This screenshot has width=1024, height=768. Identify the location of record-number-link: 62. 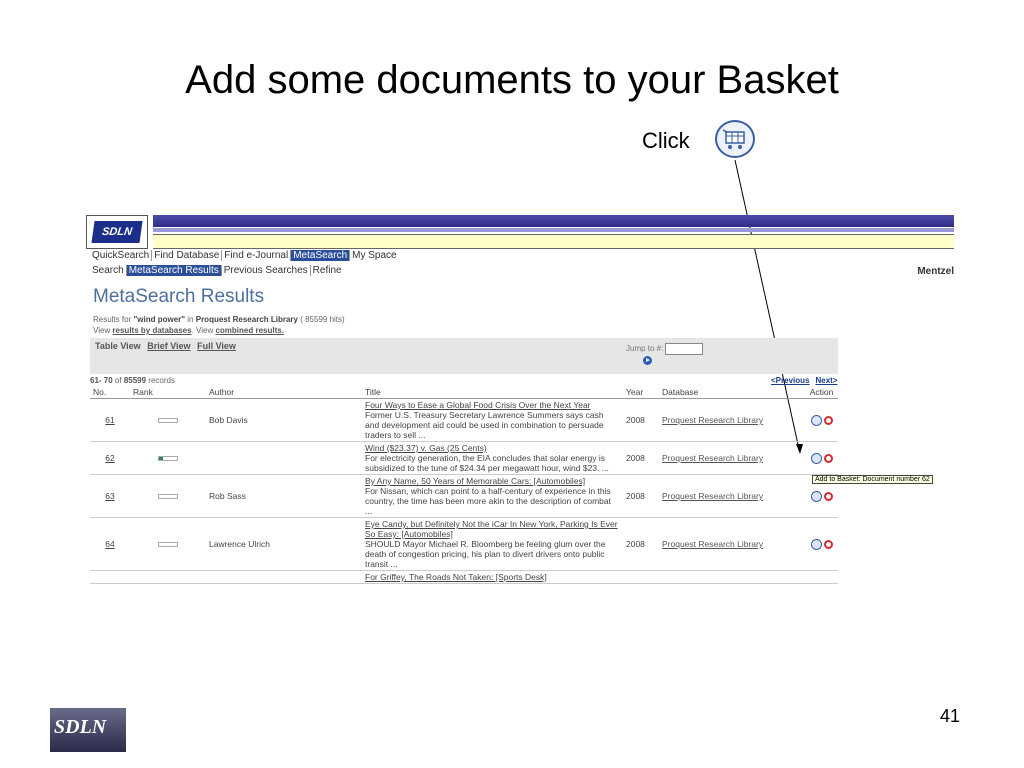
(109, 458).